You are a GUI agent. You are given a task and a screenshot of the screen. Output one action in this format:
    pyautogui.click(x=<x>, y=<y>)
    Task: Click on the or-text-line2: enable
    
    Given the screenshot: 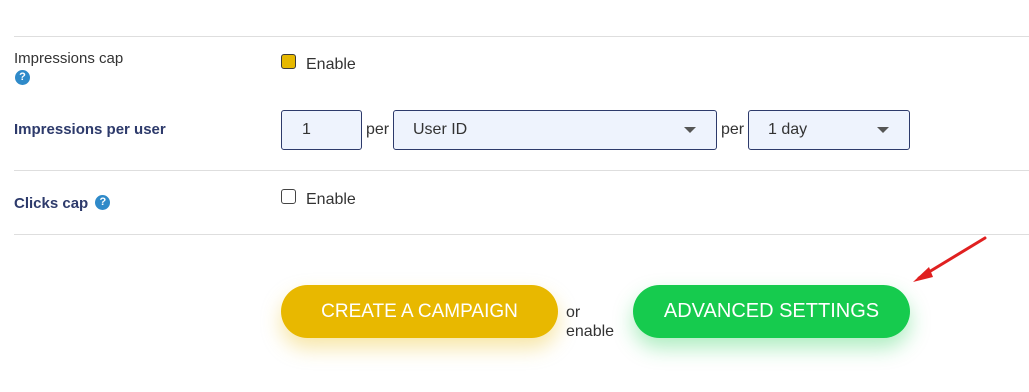 What is the action you would take?
    pyautogui.click(x=590, y=331)
    